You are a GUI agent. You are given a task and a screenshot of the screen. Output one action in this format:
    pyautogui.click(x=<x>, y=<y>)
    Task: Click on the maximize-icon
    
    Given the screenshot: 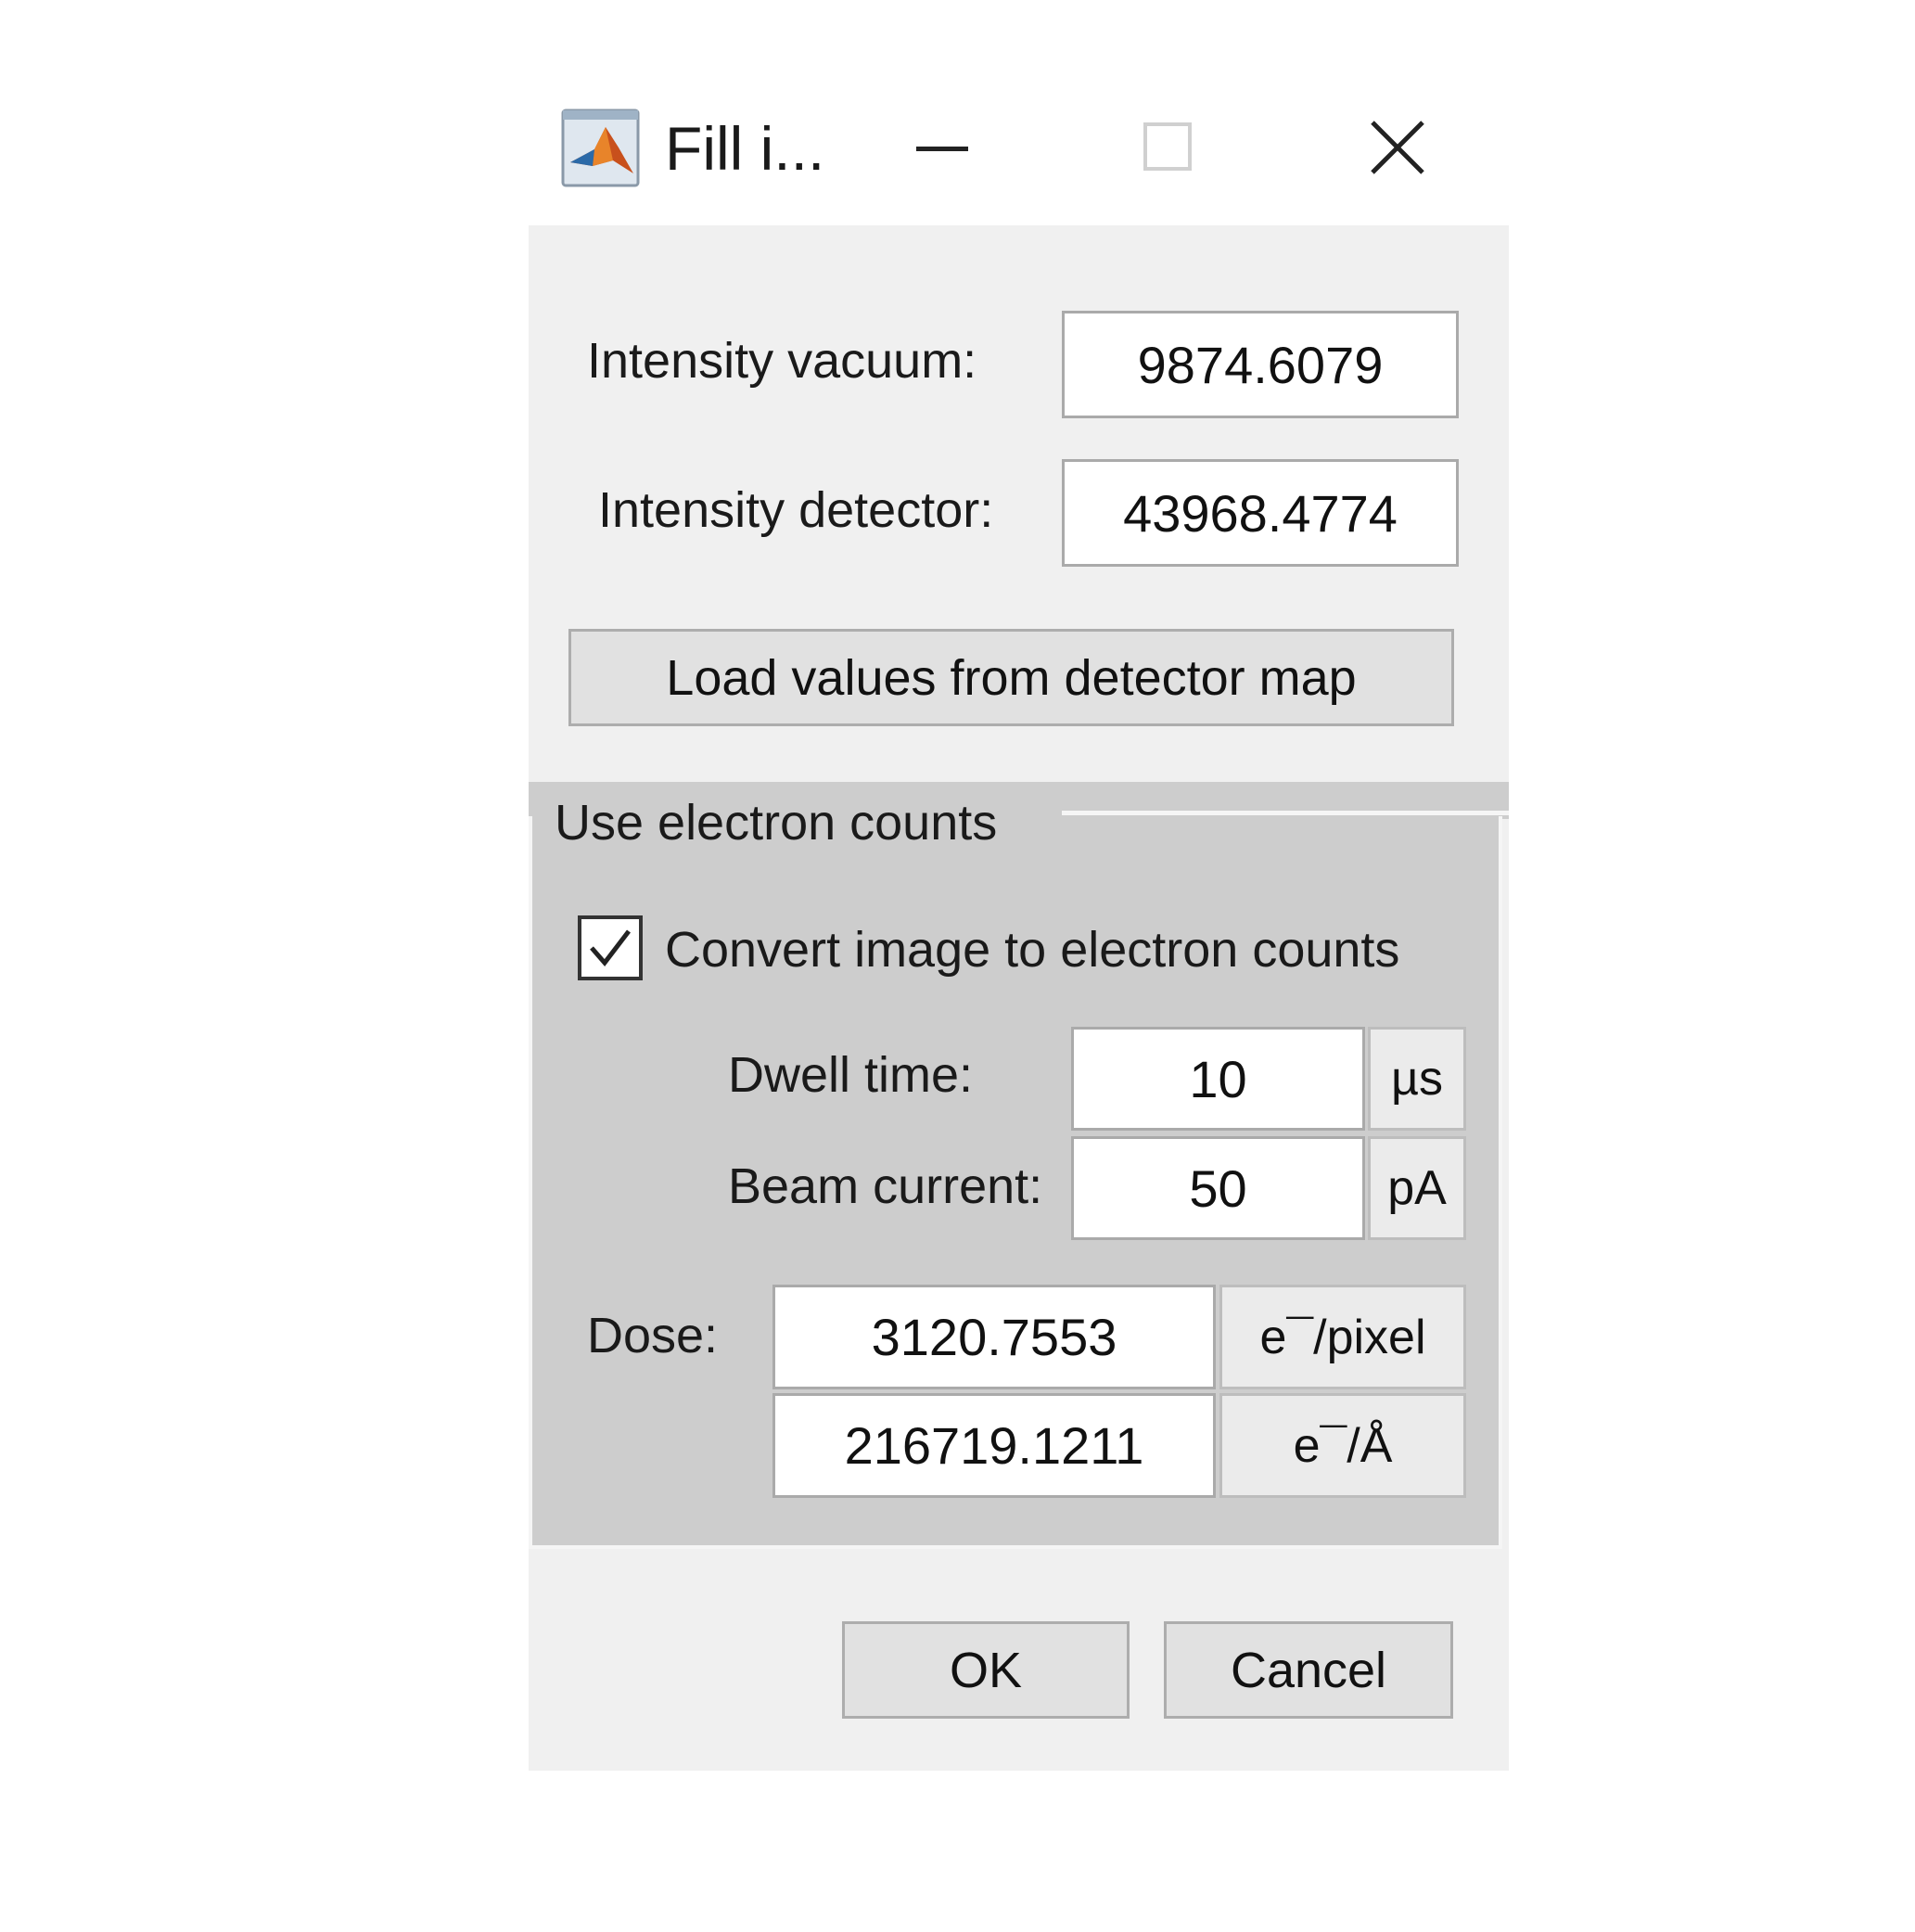 What is the action you would take?
    pyautogui.click(x=1167, y=146)
    